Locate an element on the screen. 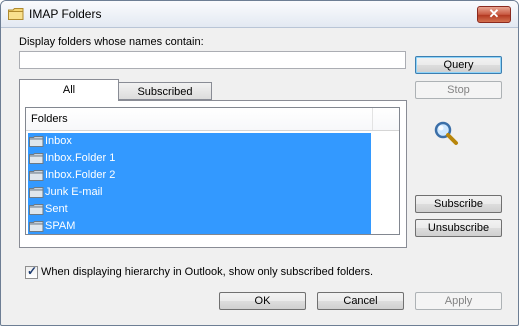  list-item: Inbox is located at coordinates (199, 141).